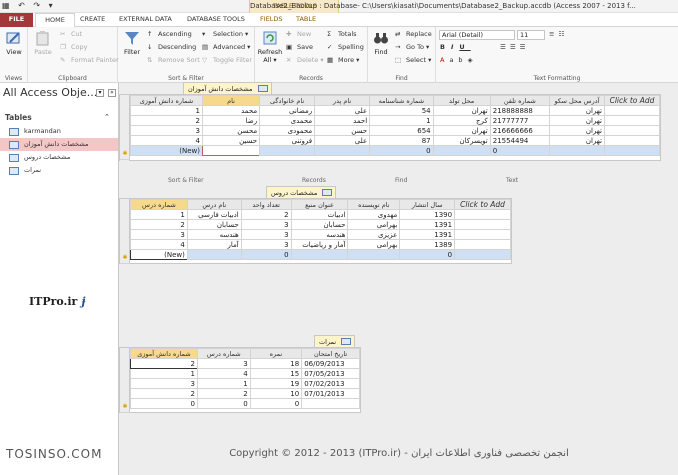 This screenshot has width=678, height=475. I want to click on table-row: تهران 21554494 تویسرکان 87 علی فروتنی حسین 4, so click(395, 140).